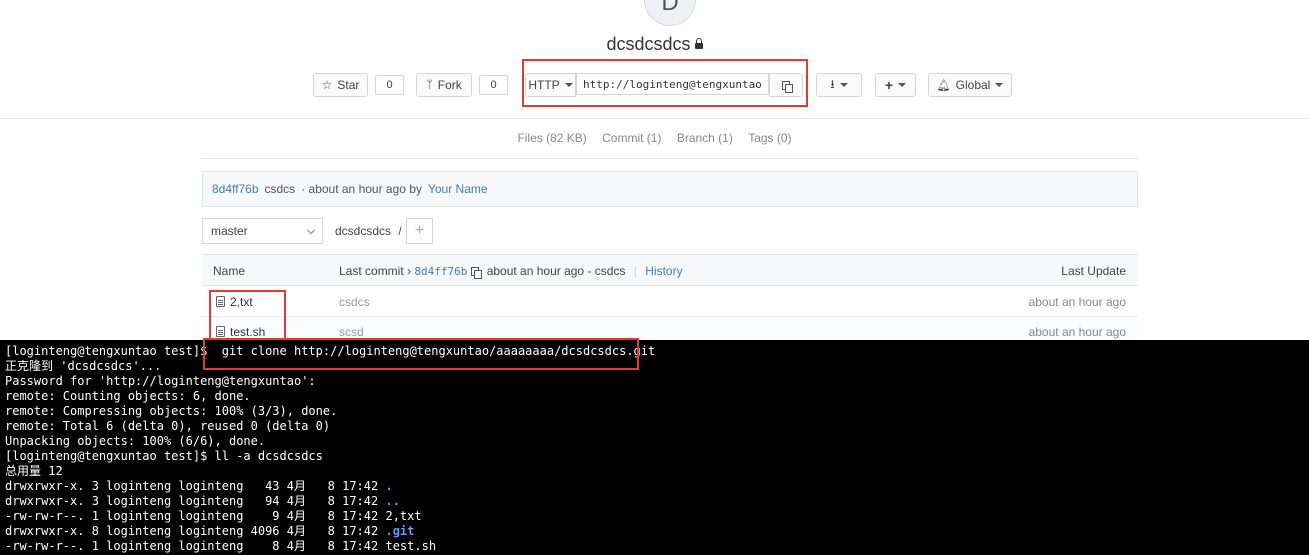 This screenshot has width=1309, height=555. Describe the element at coordinates (34, 471) in the screenshot. I see `terminal-line: 总用量 12` at that location.